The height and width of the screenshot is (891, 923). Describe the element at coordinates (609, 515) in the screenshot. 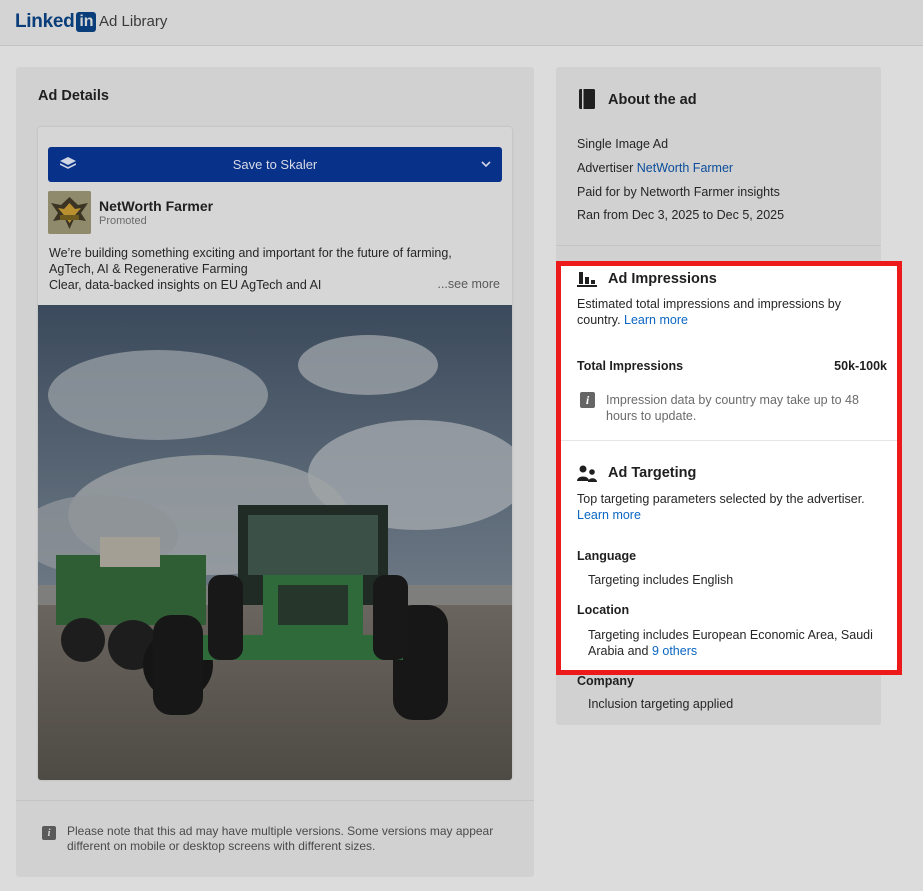

I see `targeting-learn-more-link: Learn more` at that location.